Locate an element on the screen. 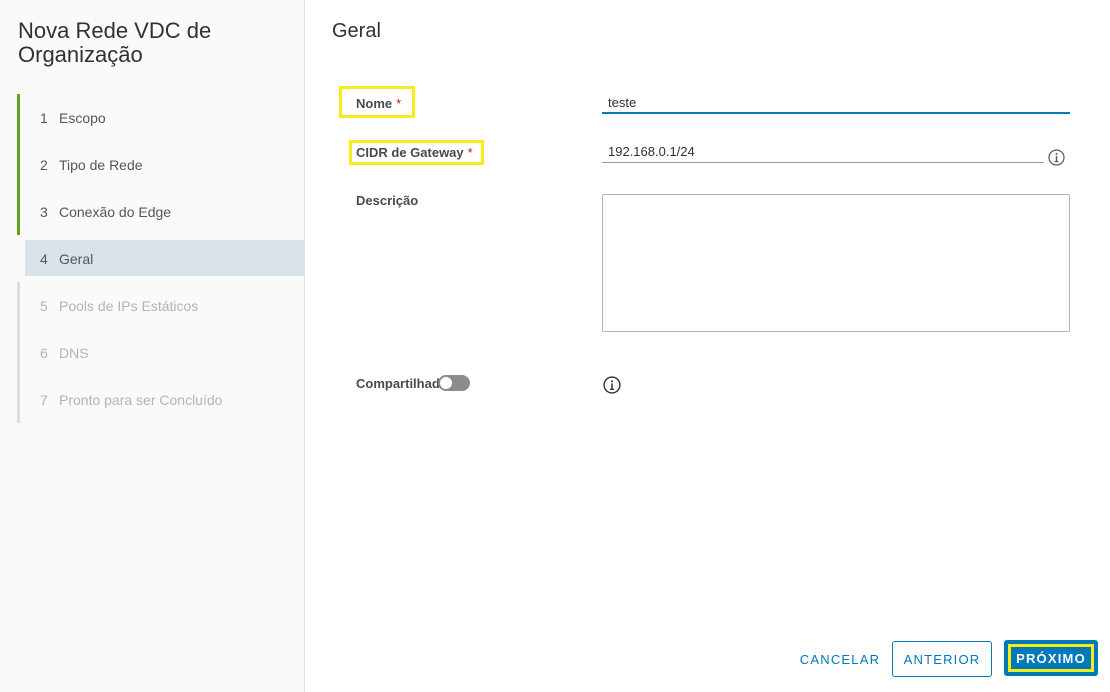 The height and width of the screenshot is (692, 1110). wizard-step-static-ip-pools: 5 Pools de IPs Estáticos is located at coordinates (160, 305).